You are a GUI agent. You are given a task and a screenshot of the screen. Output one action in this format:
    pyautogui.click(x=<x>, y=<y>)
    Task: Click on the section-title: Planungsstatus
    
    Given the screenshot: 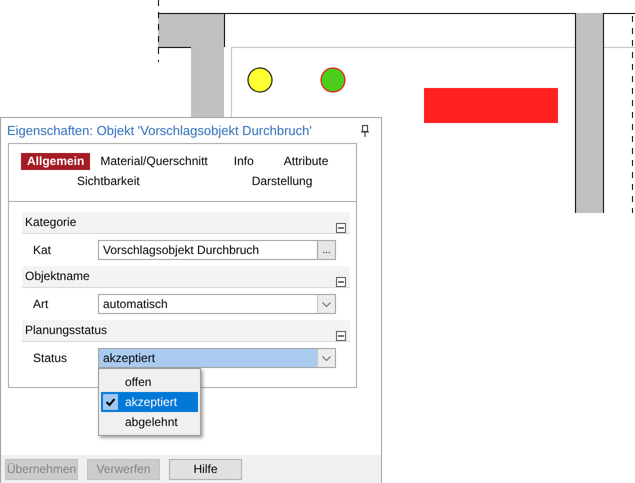 What is the action you would take?
    pyautogui.click(x=66, y=330)
    